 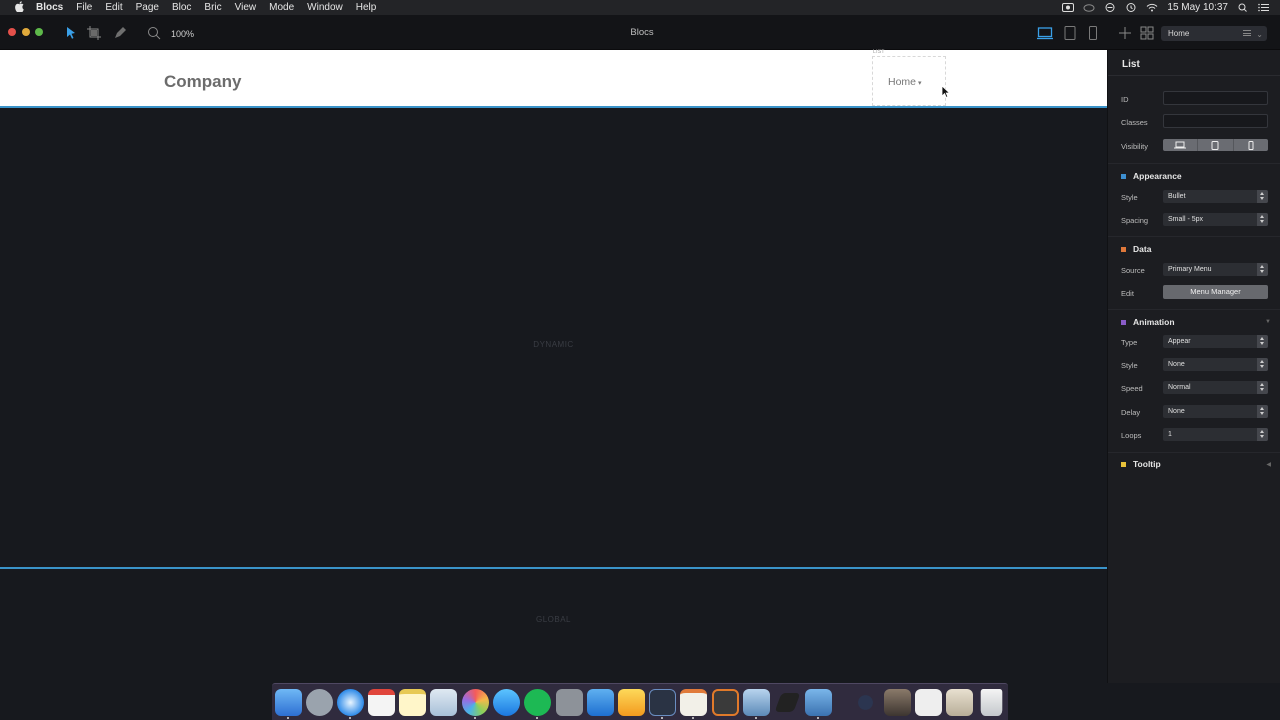 What do you see at coordinates (84, 7) in the screenshot?
I see `menu-file: File` at bounding box center [84, 7].